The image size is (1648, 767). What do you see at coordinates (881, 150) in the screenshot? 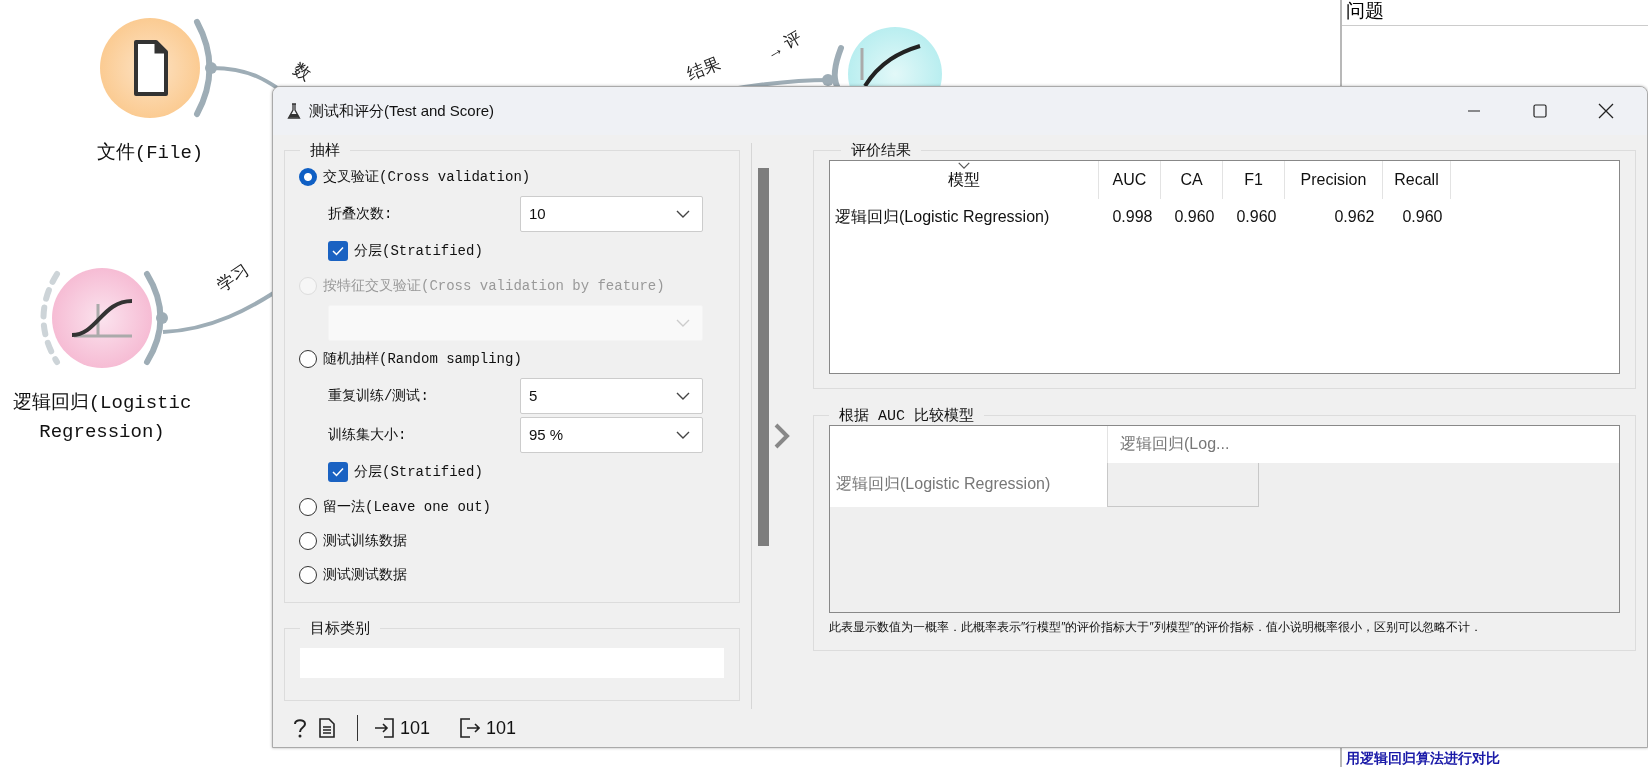
I see `group-title: 评价结果` at bounding box center [881, 150].